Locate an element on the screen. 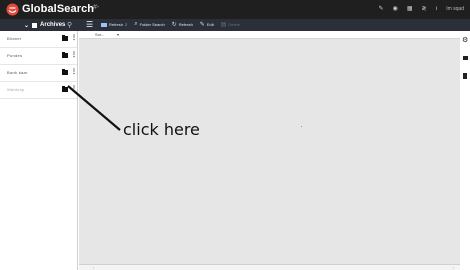 The height and width of the screenshot is (270, 470). top-right-controls: ✎ ◉ ▦ ≷ ı Im sqad is located at coordinates (421, 9).